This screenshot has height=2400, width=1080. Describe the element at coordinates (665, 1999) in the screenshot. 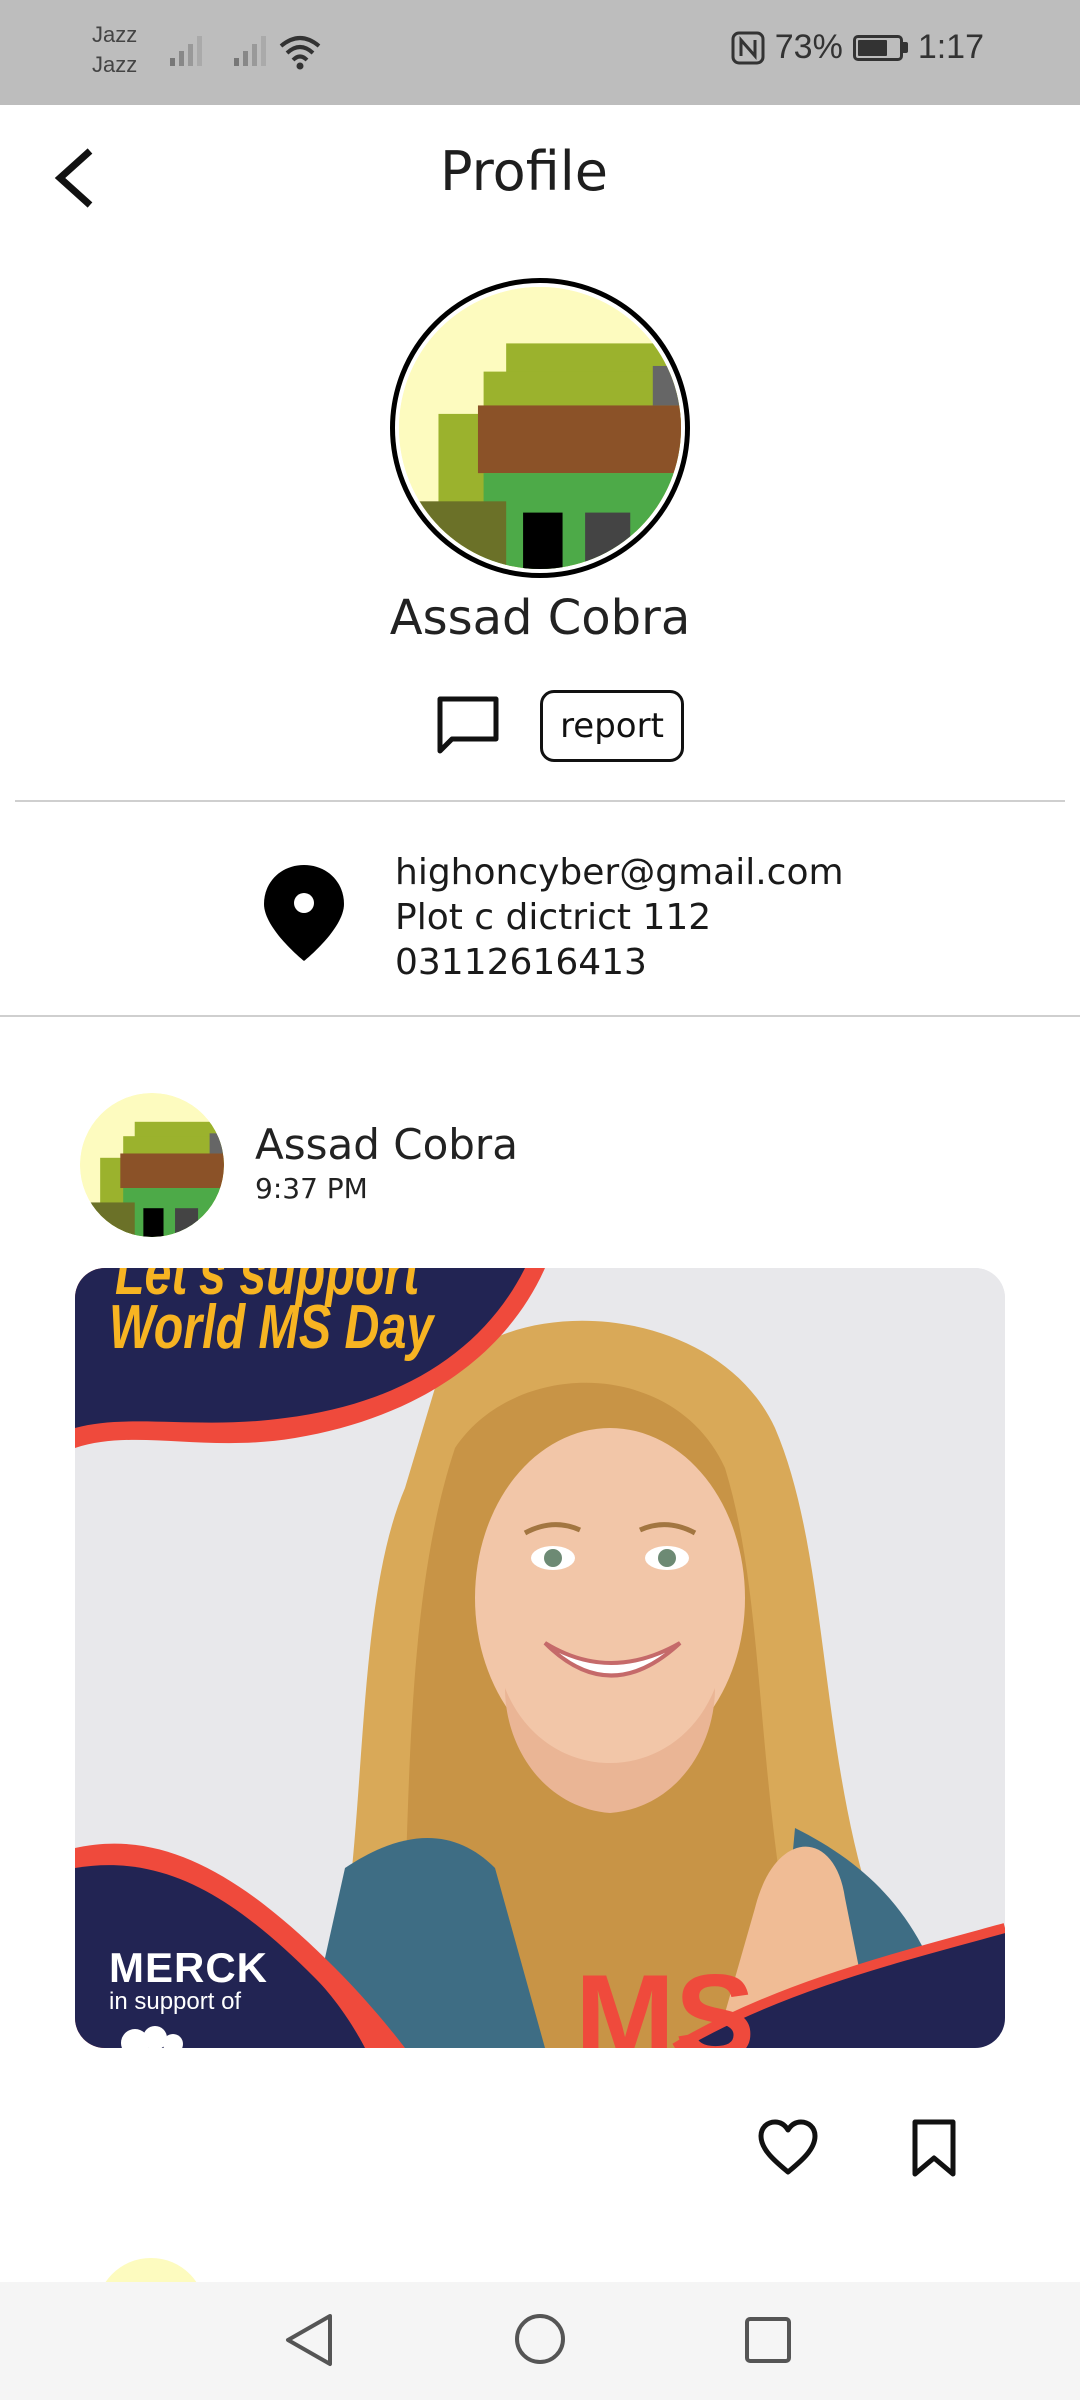

I see `svg-text: MS` at that location.